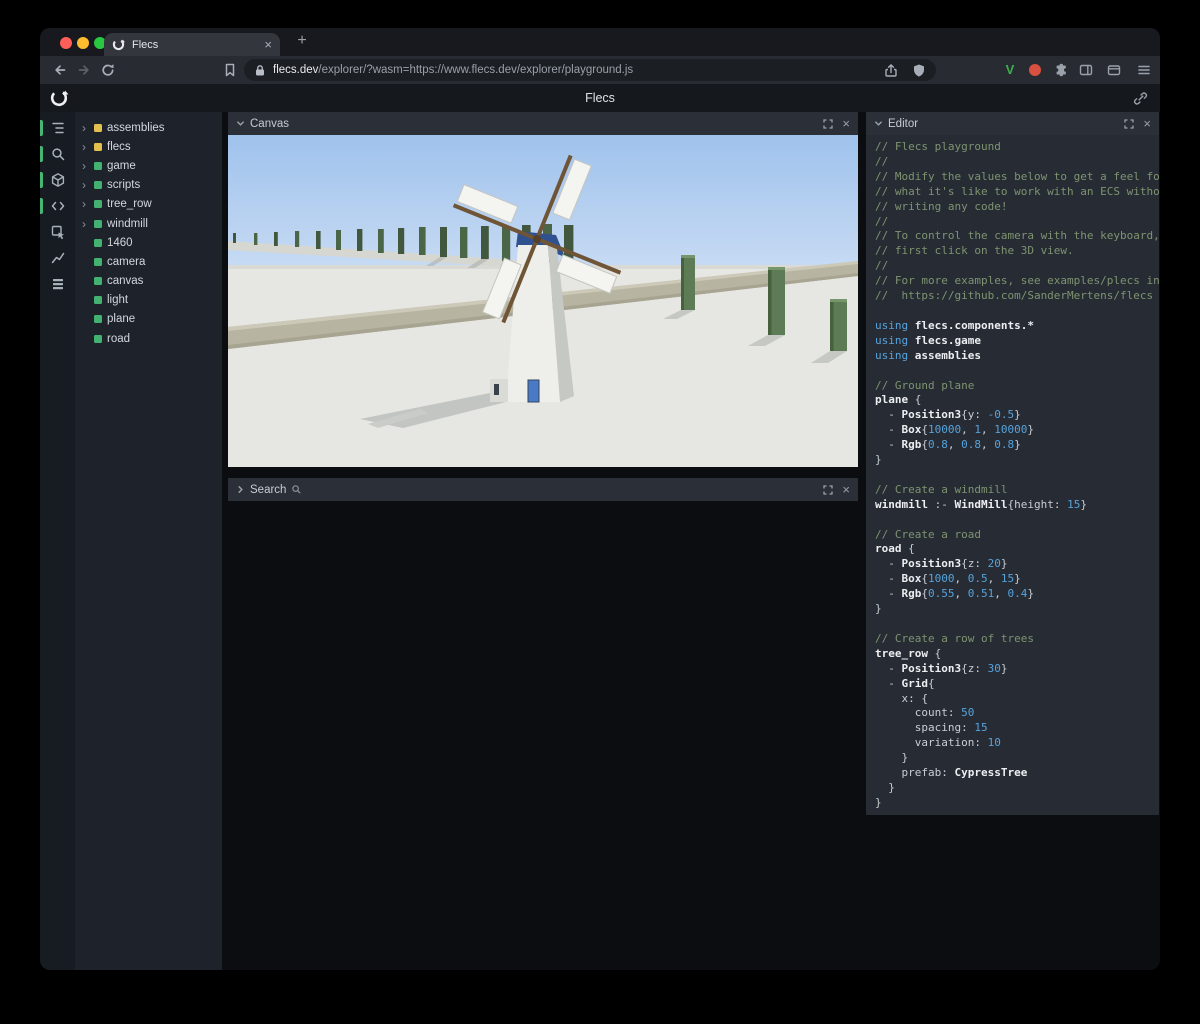  I want to click on code-line: // Create a road, so click(928, 534).